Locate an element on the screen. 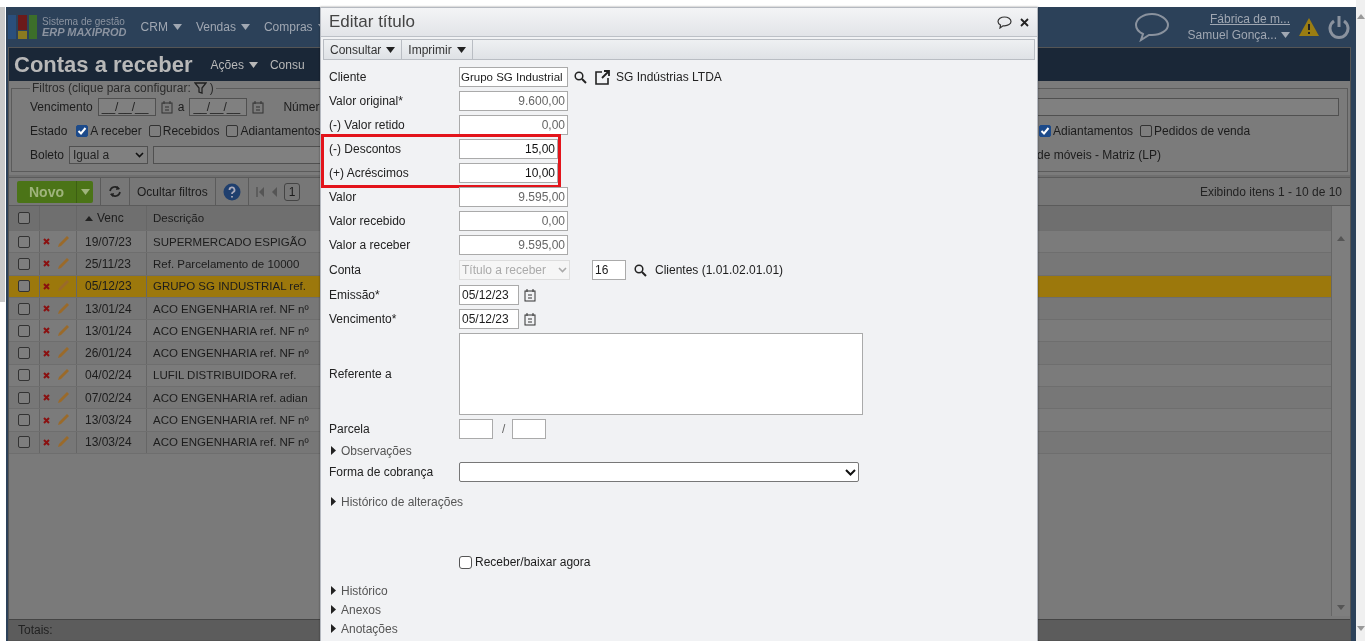 This screenshot has height=641, width=1365. table-cell: 04/02/24 is located at coordinates (112, 375).